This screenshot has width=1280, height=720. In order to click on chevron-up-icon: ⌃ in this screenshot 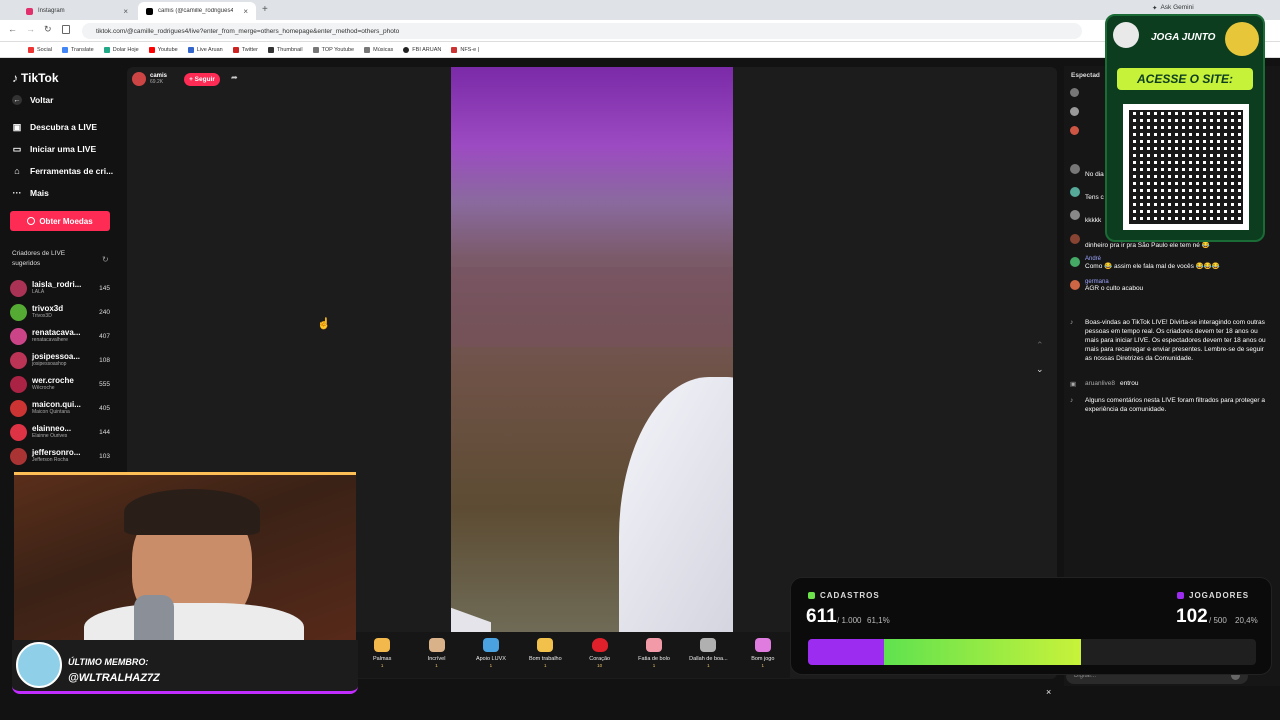, I will do `click(1040, 345)`.